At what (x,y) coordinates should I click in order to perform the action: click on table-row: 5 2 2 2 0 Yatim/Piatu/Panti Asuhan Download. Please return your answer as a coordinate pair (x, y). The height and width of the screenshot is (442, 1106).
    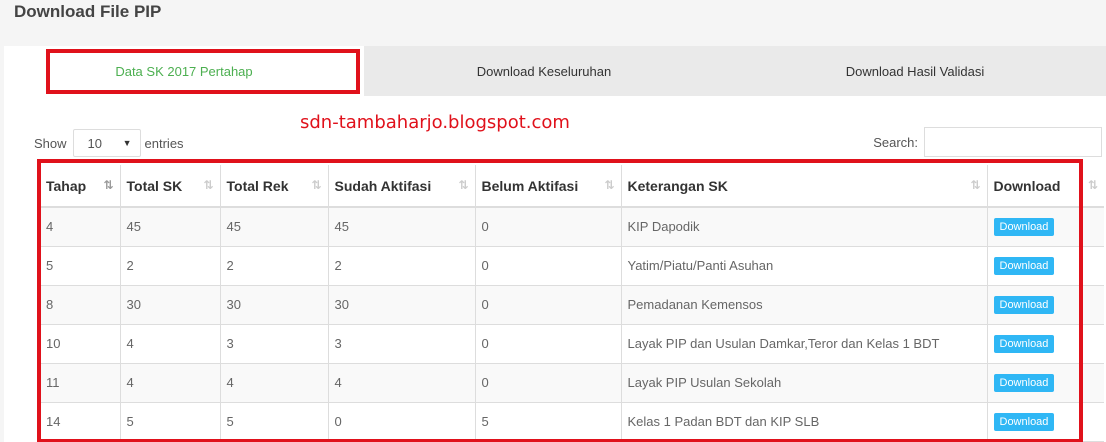
    Looking at the image, I should click on (572, 266).